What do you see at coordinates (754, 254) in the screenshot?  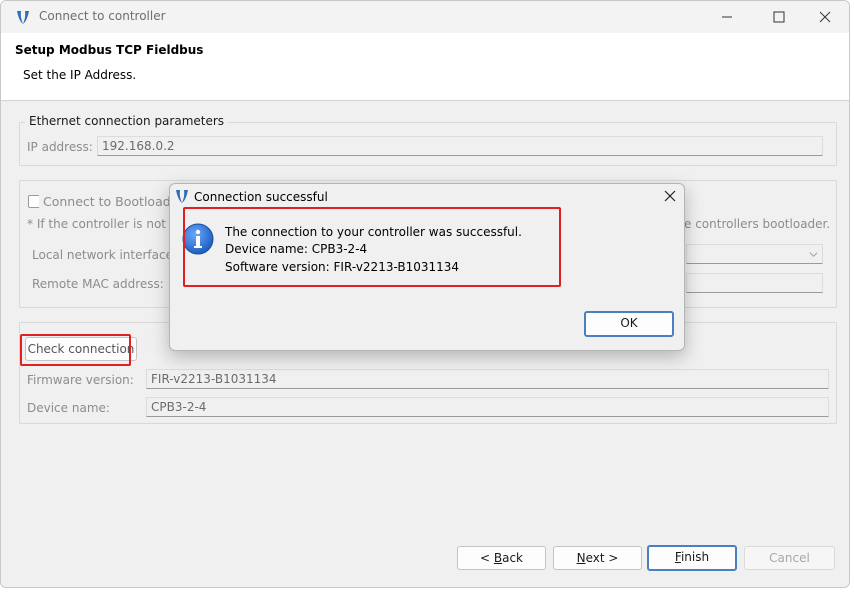 I see `local-nic-select` at bounding box center [754, 254].